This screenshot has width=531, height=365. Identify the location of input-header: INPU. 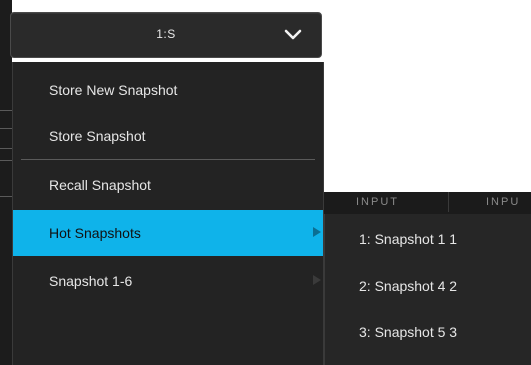
(503, 202).